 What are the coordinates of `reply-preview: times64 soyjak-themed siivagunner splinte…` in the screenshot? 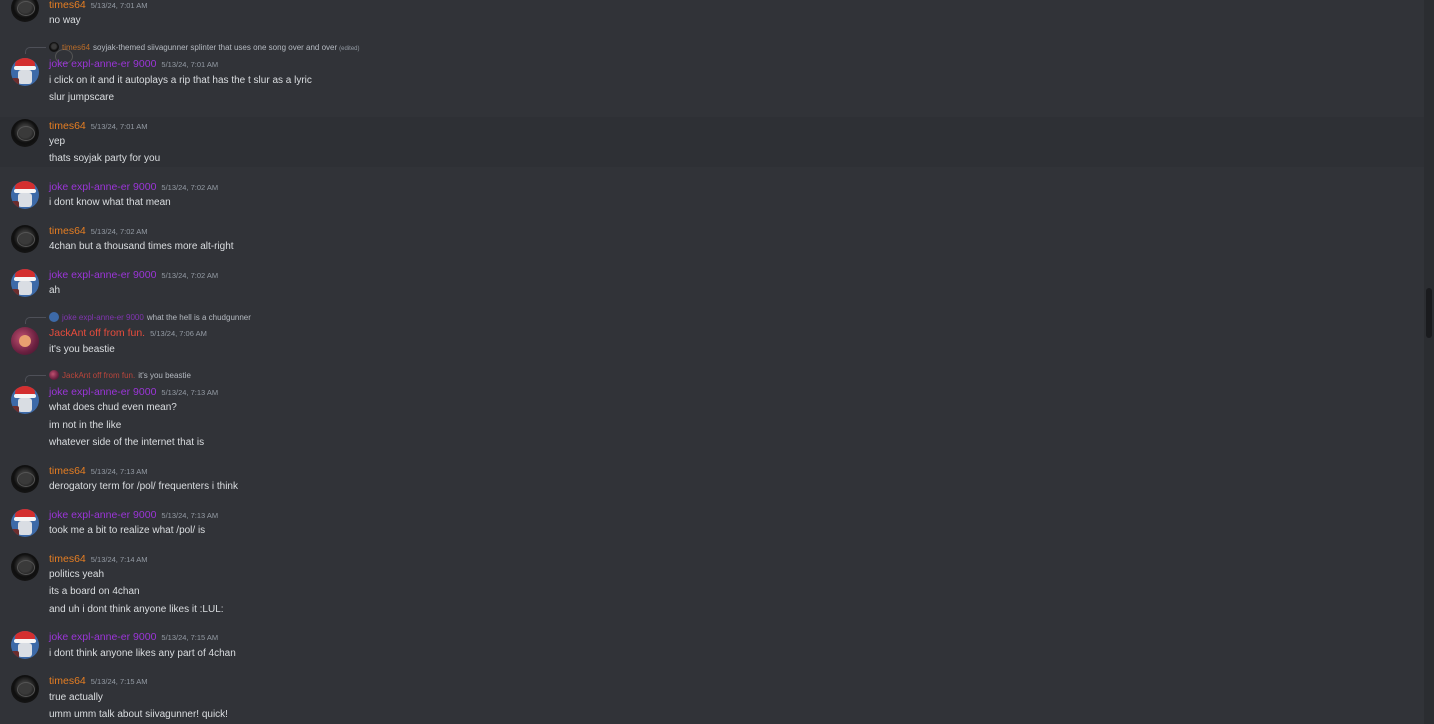 It's located at (204, 48).